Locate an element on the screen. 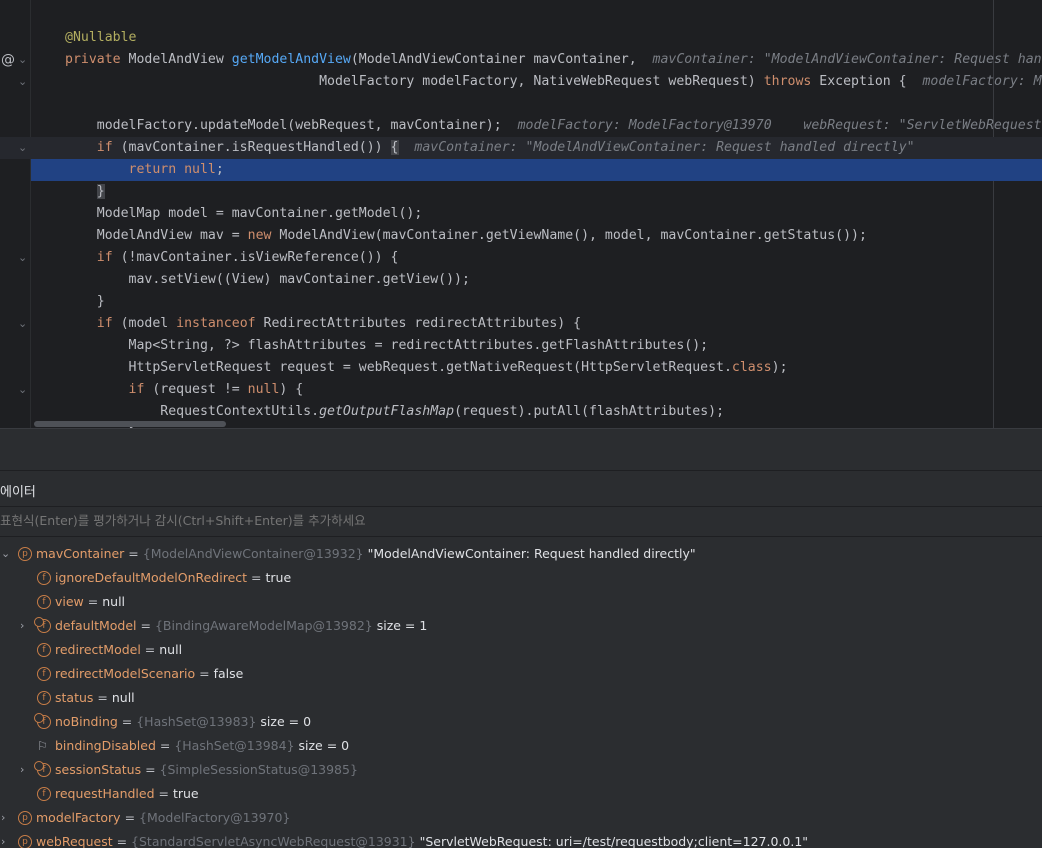 The height and width of the screenshot is (848, 1042). final-field-icon: ⚐ is located at coordinates (42, 746).